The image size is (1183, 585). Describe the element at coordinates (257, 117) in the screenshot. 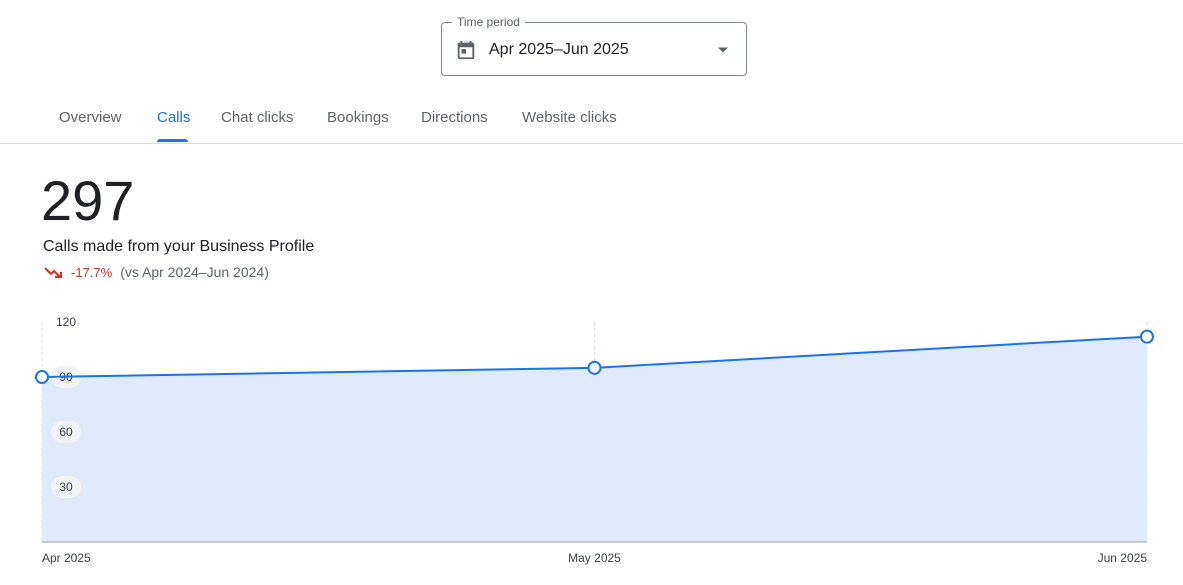

I see `tab-chat-clicks: Chat clicks` at that location.